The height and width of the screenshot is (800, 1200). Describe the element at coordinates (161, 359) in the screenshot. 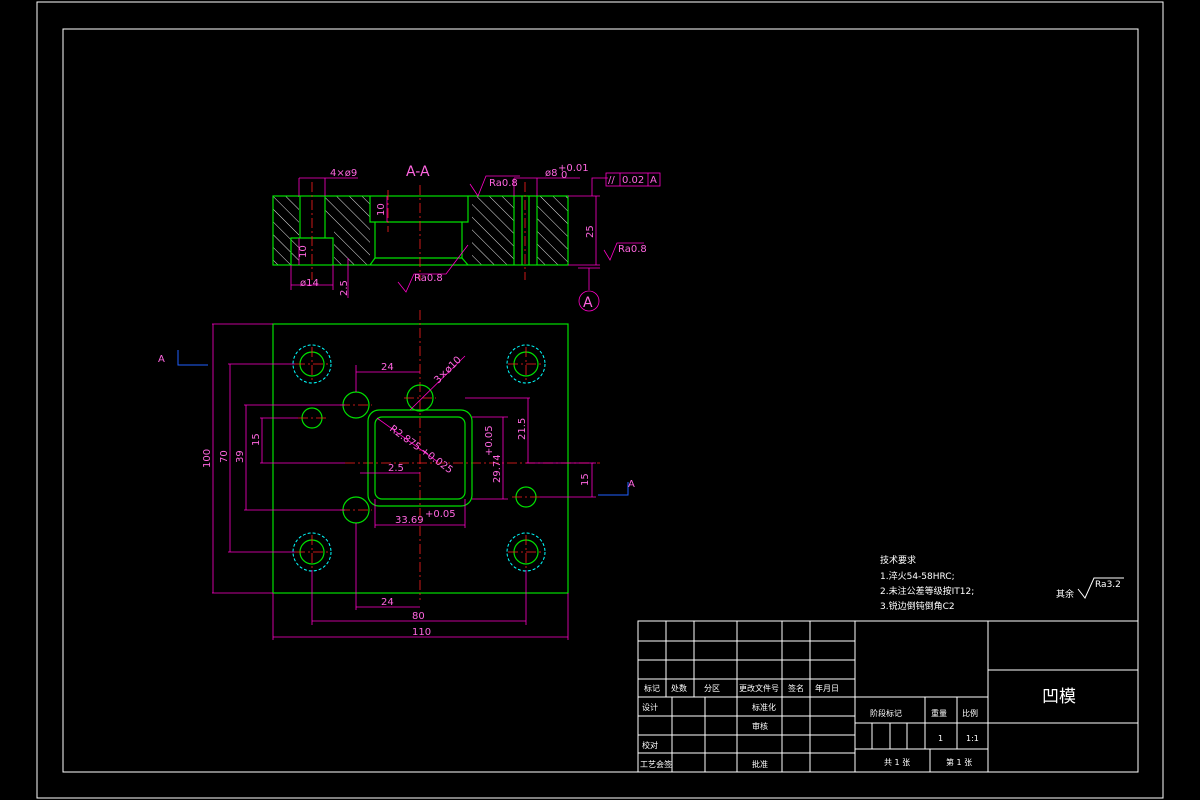

I see `cut-plane-label-left: A` at that location.